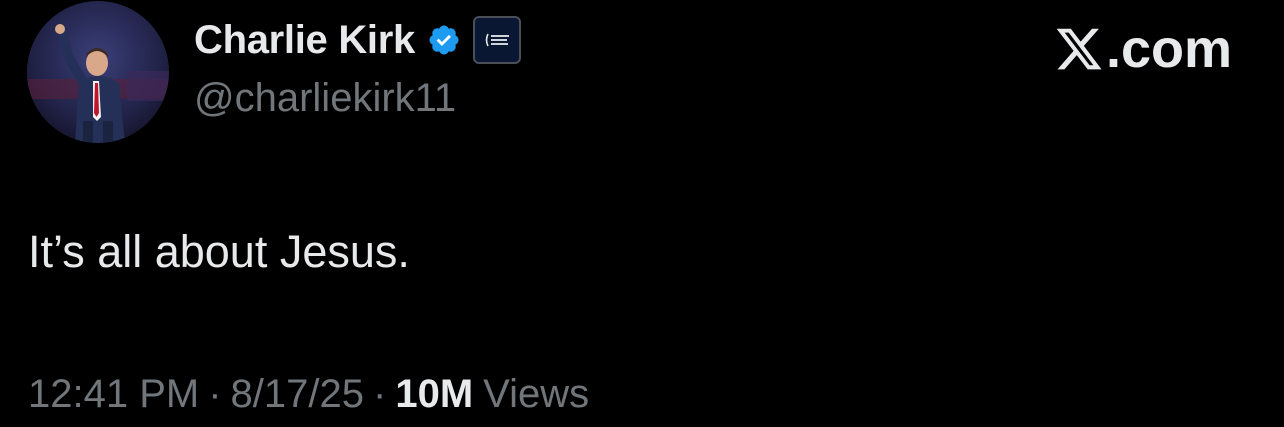 This screenshot has height=427, width=1284. I want to click on x-com-watermark: .com, so click(1143, 49).